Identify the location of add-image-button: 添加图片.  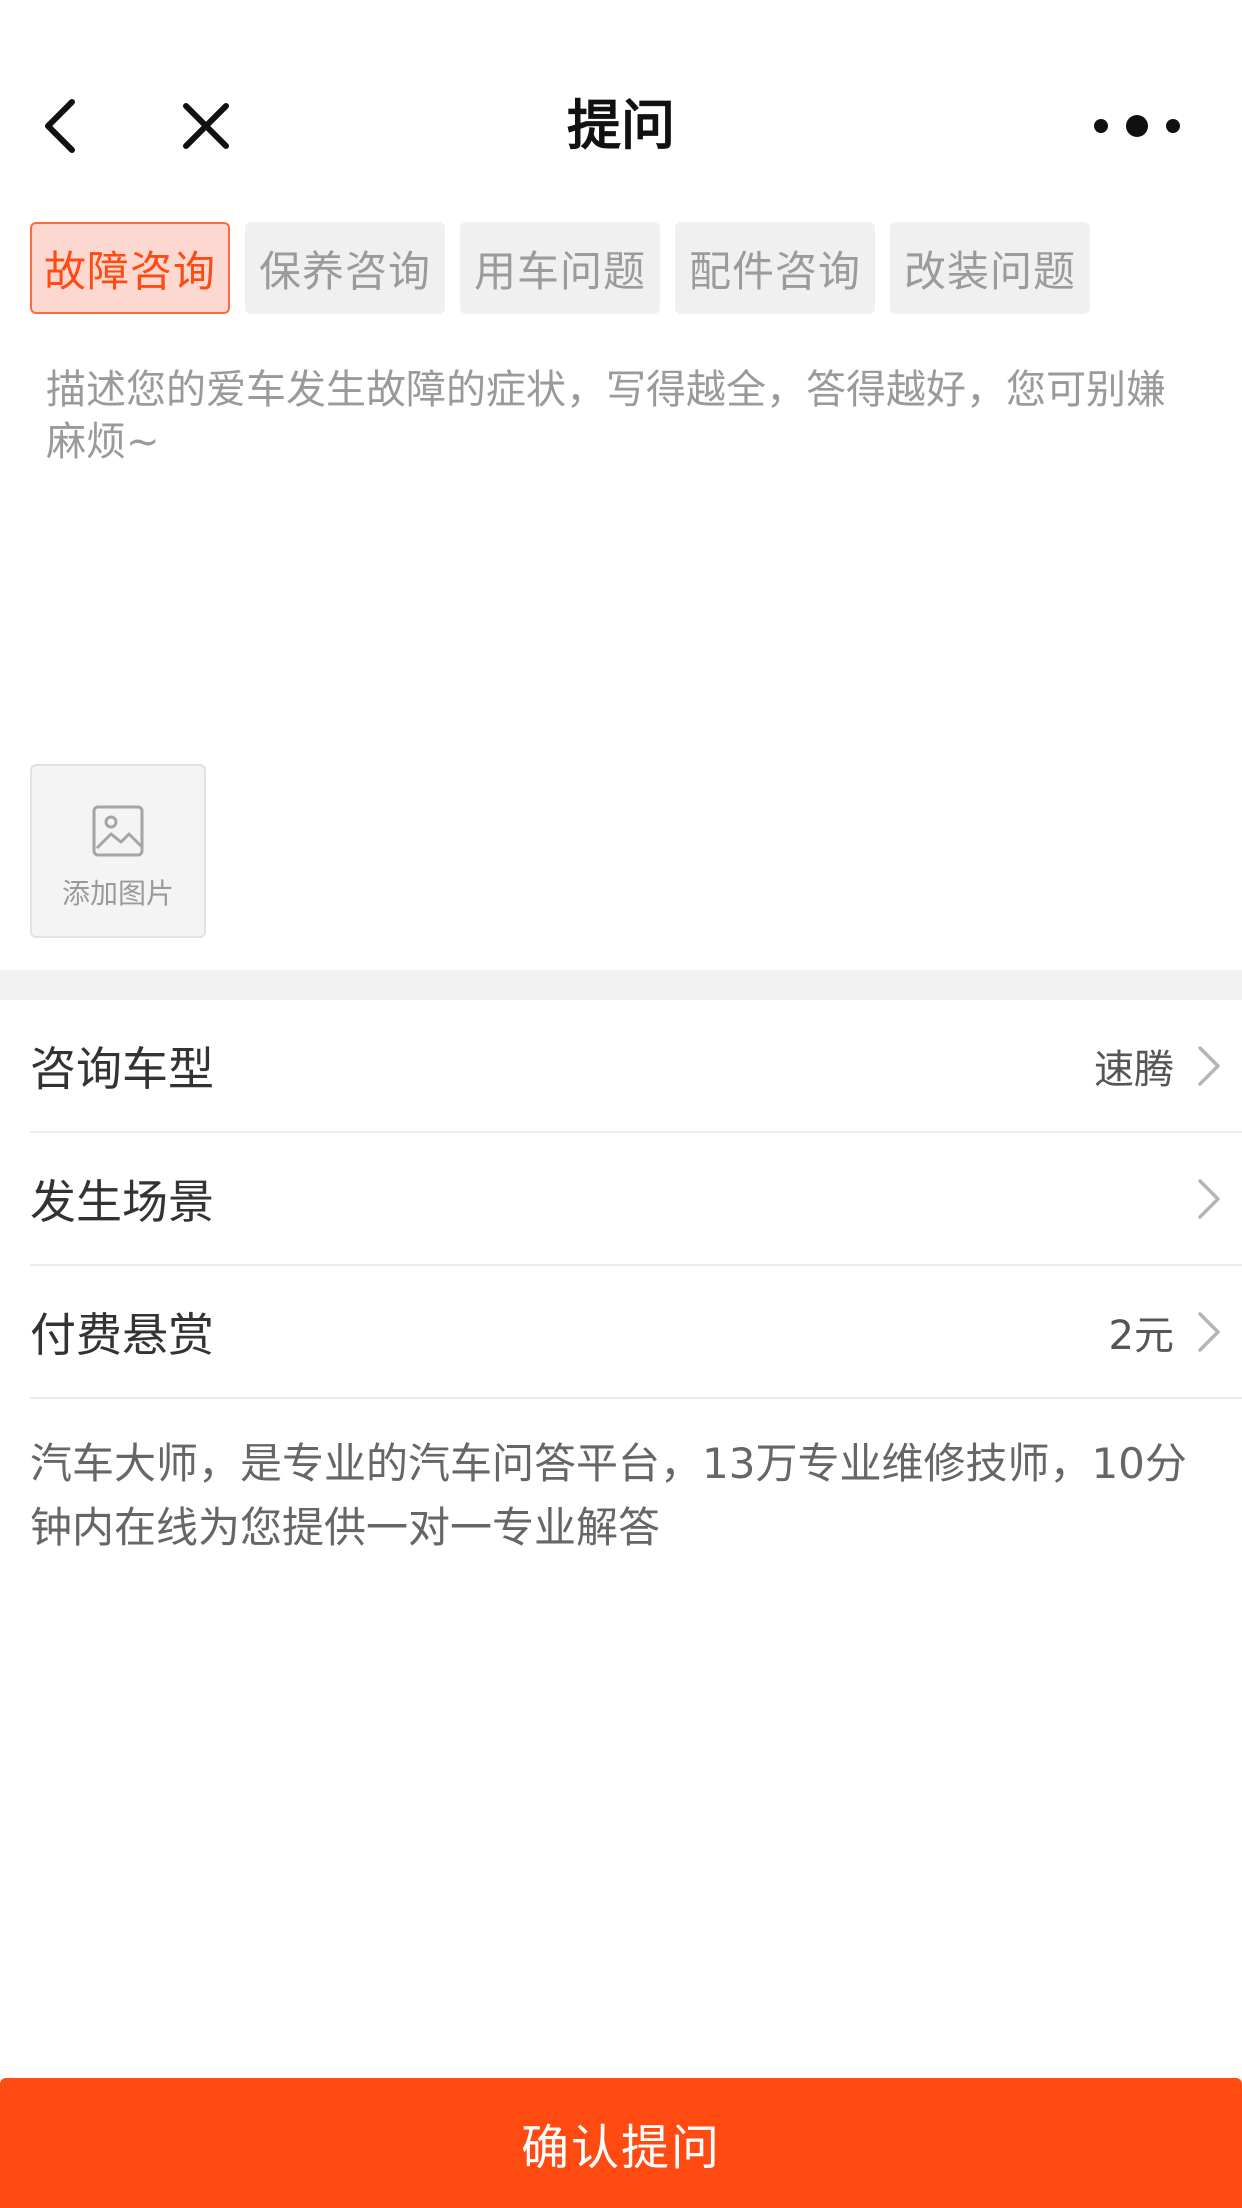
(118, 851).